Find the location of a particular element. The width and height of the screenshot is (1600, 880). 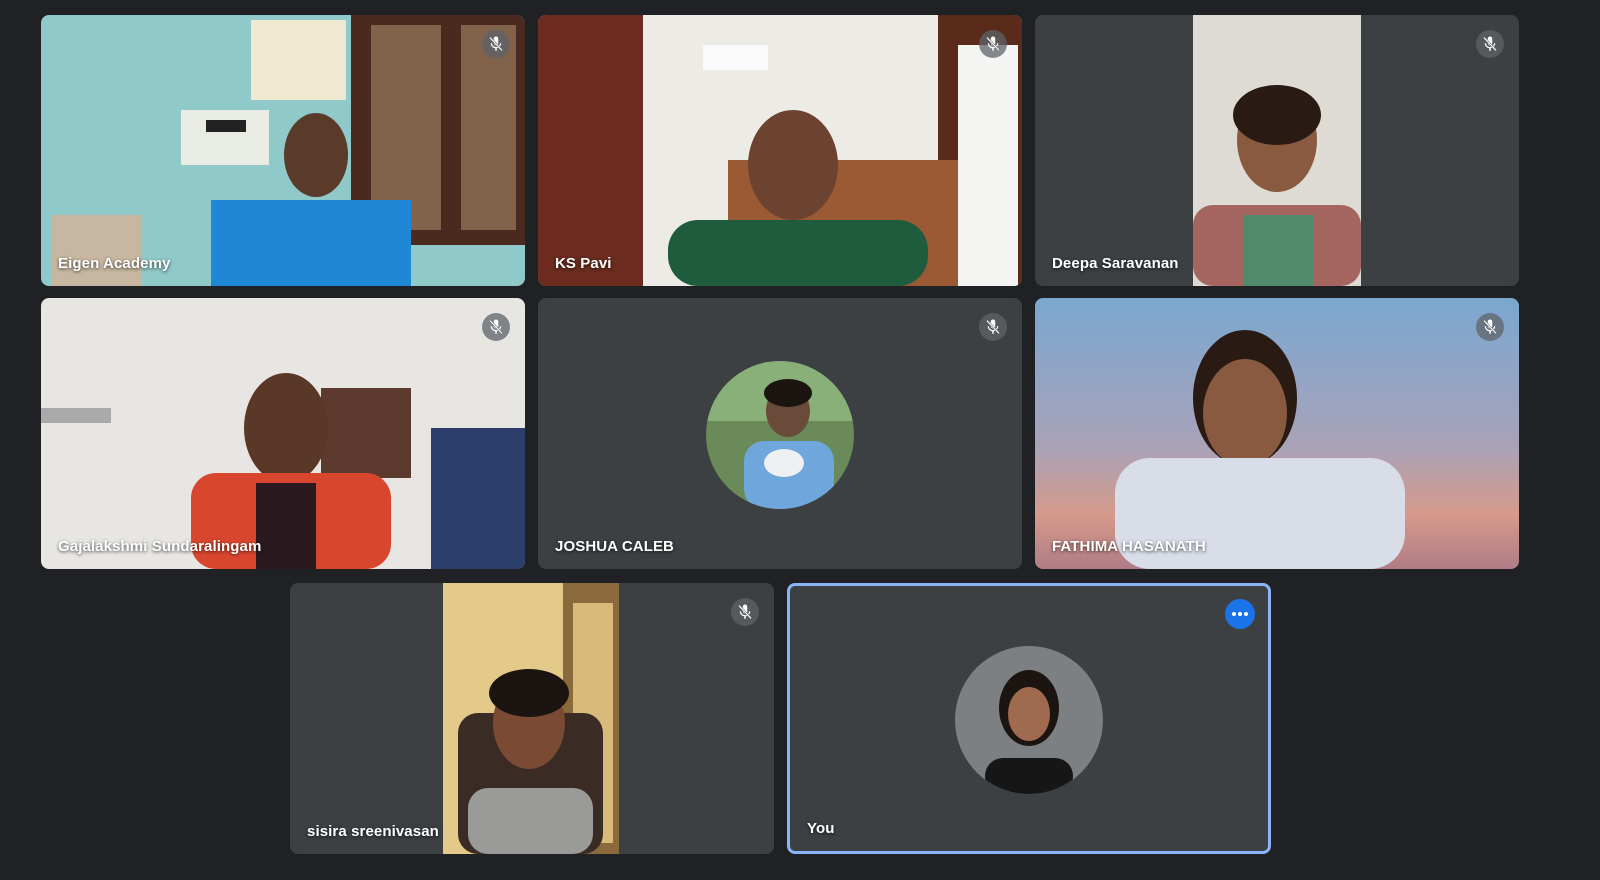

participant-tile-gajalakshmi-sundaralingam: Gajalakshmi Sundaralingam is located at coordinates (283, 433).